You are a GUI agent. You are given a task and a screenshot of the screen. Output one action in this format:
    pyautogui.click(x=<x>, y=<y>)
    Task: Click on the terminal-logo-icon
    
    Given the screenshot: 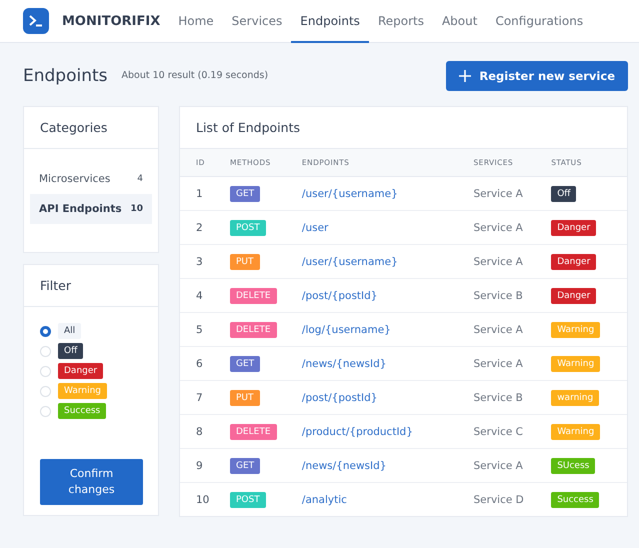 What is the action you would take?
    pyautogui.click(x=36, y=21)
    